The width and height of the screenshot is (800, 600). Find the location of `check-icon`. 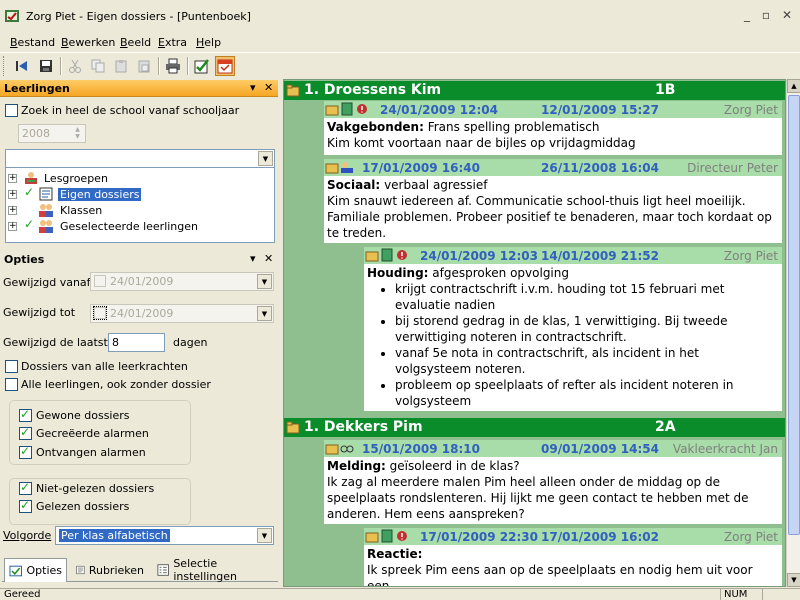

check-icon is located at coordinates (202, 66).